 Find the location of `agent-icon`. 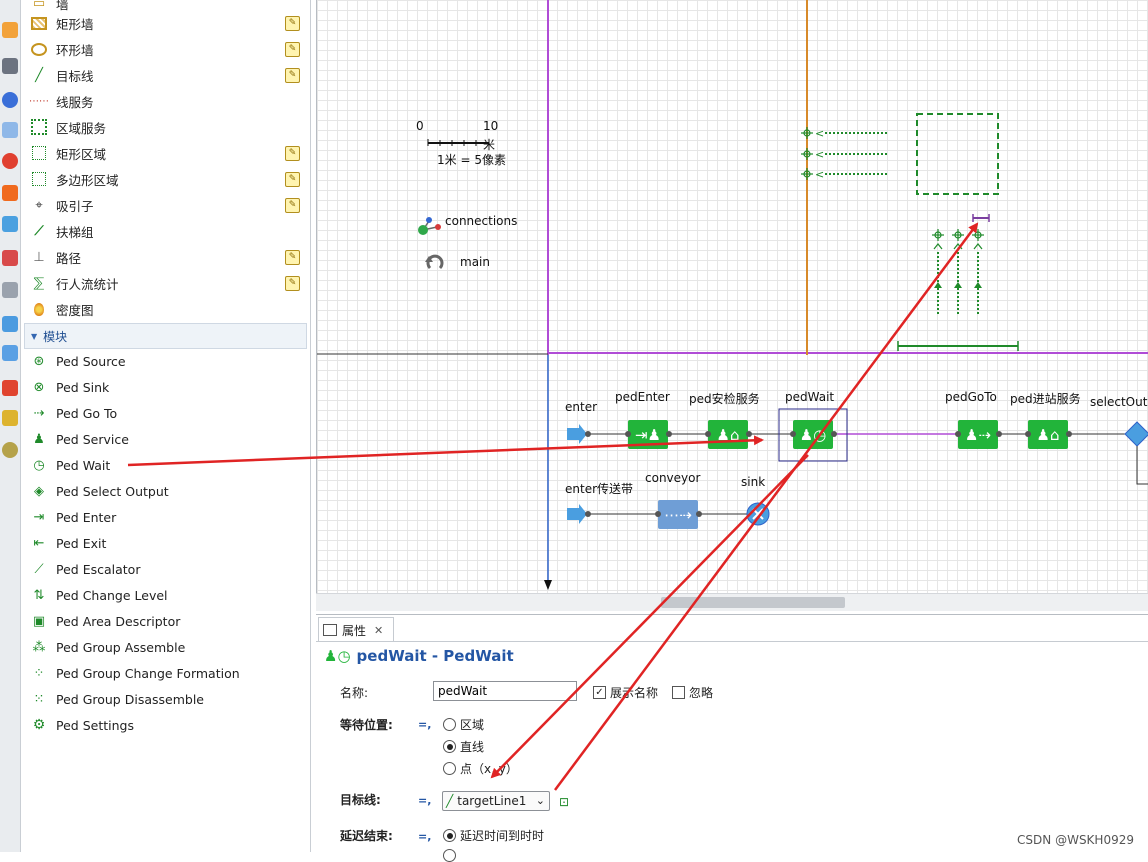

agent-icon is located at coordinates (10, 324).